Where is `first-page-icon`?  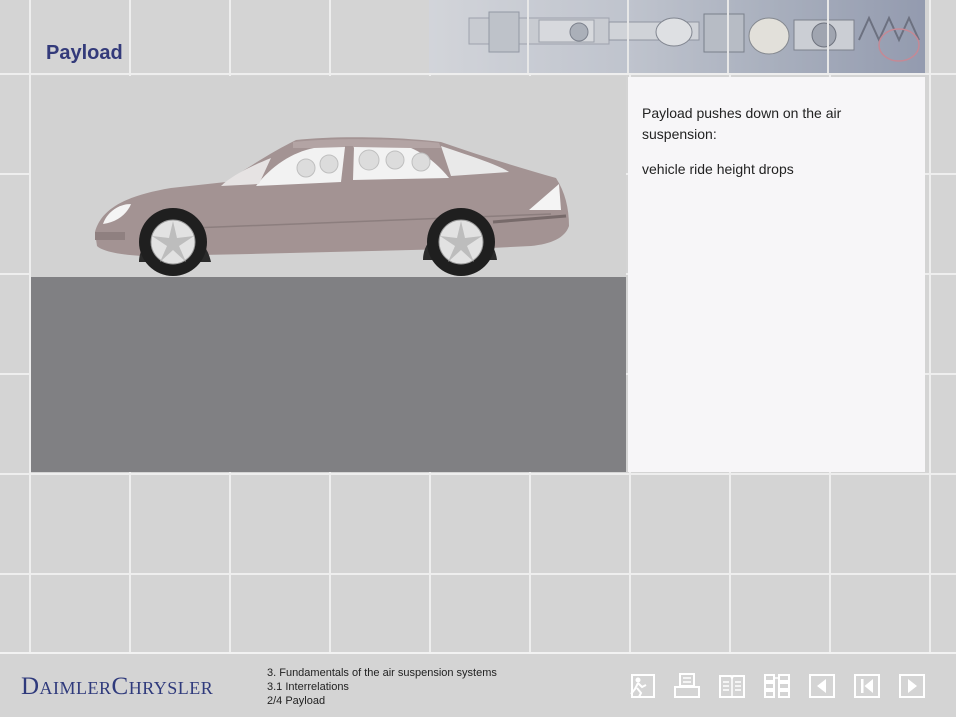 first-page-icon is located at coordinates (867, 686).